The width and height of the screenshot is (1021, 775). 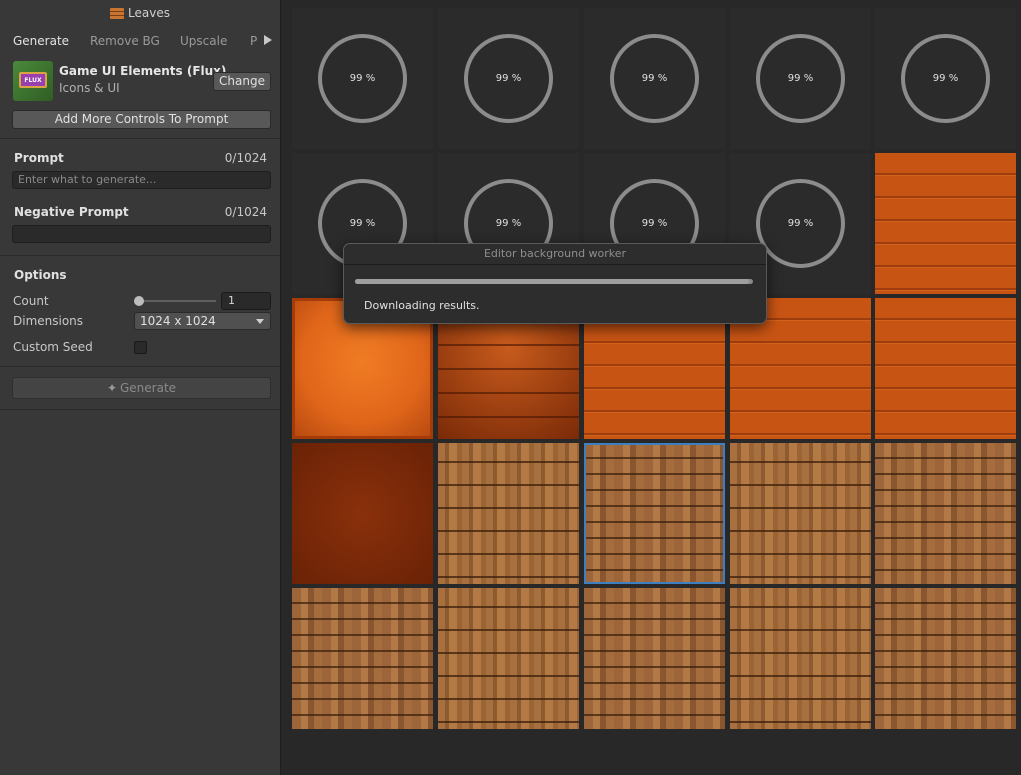 I want to click on count-label: Count, so click(x=31, y=301).